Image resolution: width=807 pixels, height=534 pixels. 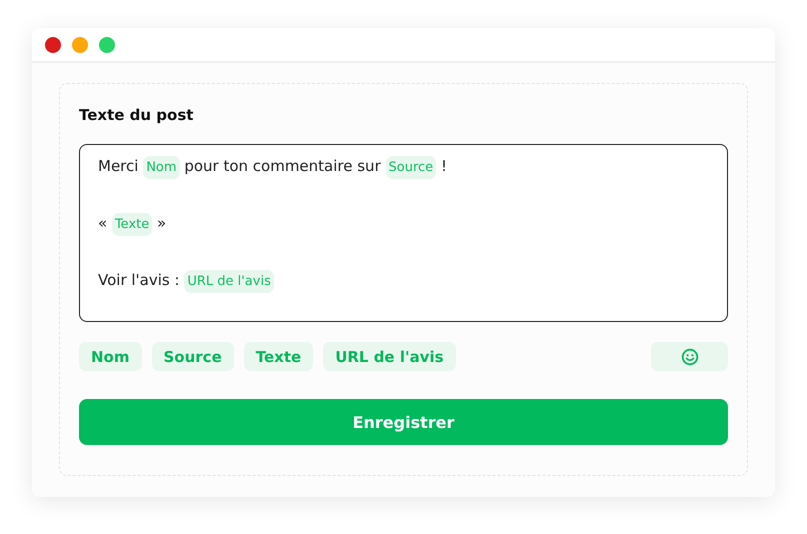 What do you see at coordinates (110, 356) in the screenshot?
I see `variable-button: Nom` at bounding box center [110, 356].